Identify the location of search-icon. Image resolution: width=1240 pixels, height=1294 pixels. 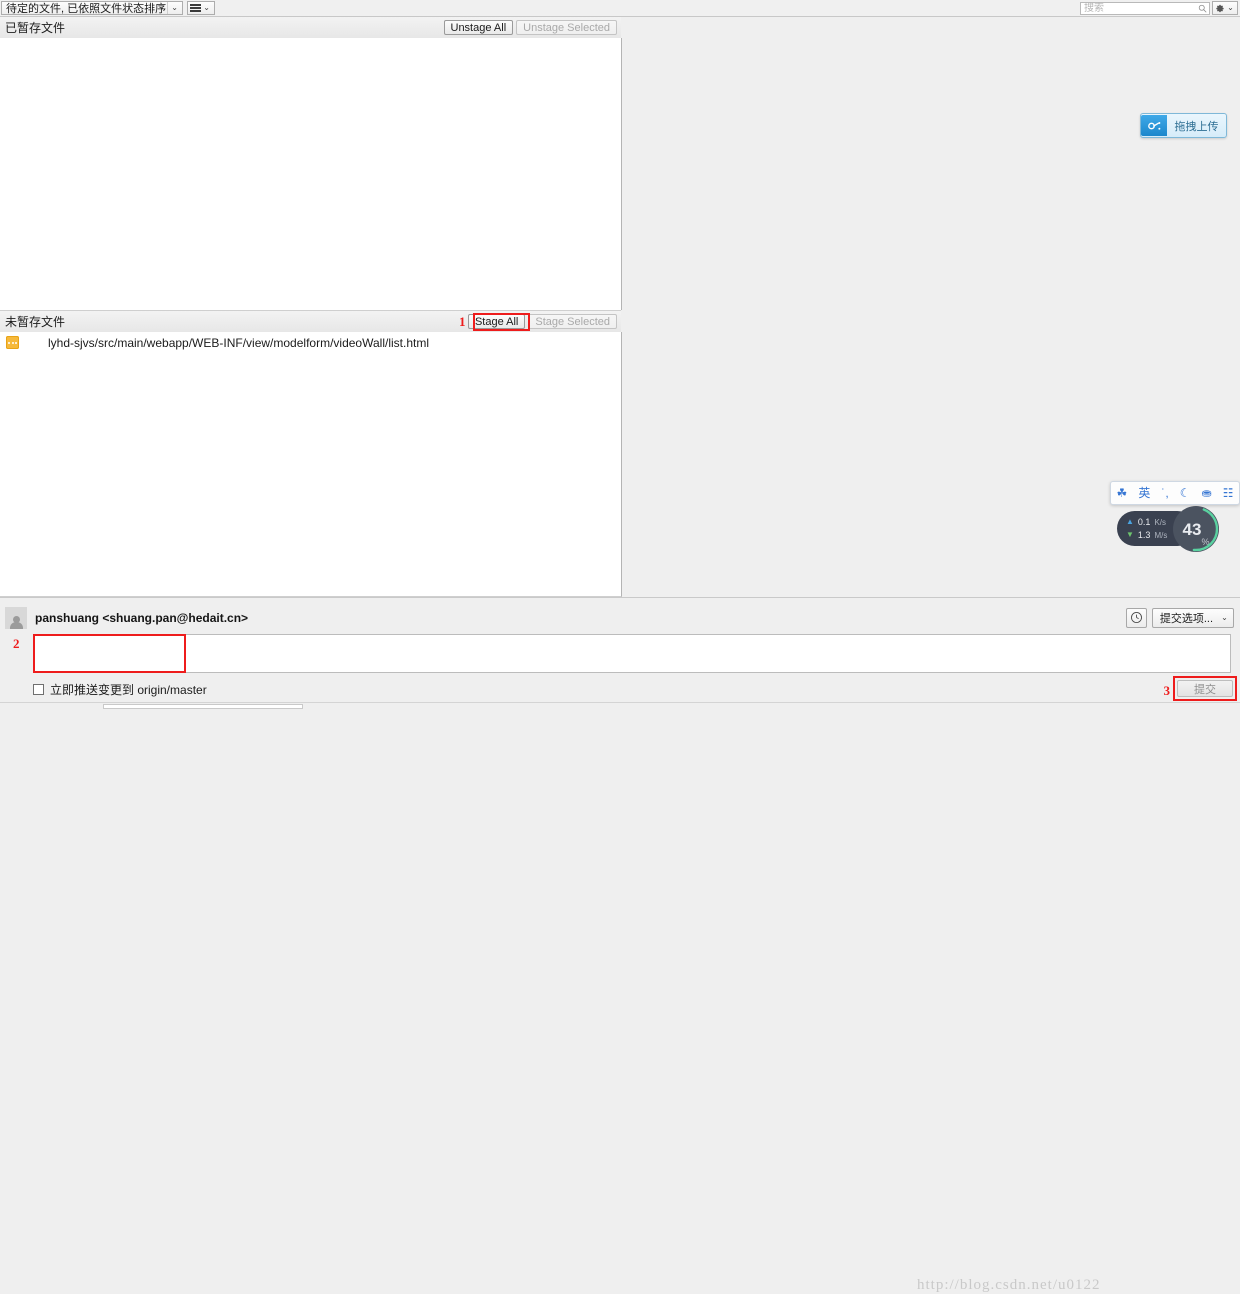
(1202, 8).